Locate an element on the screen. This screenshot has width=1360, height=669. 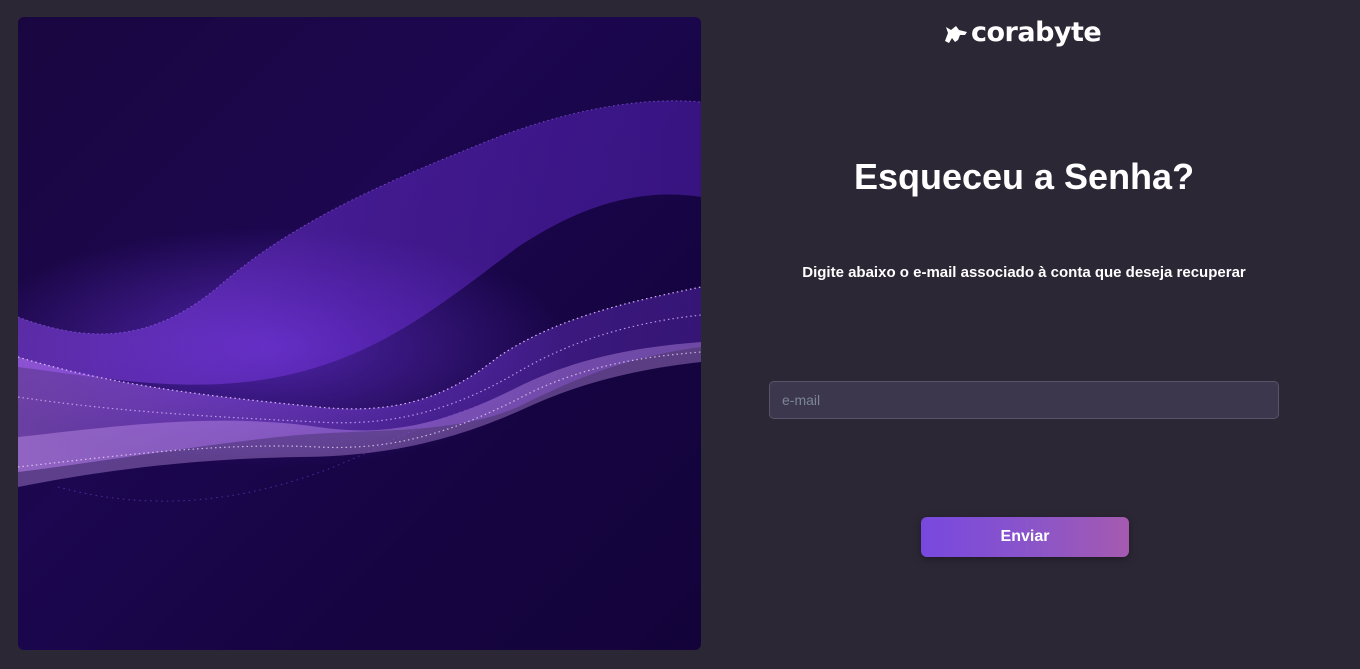
page-title: Esqueceu a Senha? is located at coordinates (1024, 176).